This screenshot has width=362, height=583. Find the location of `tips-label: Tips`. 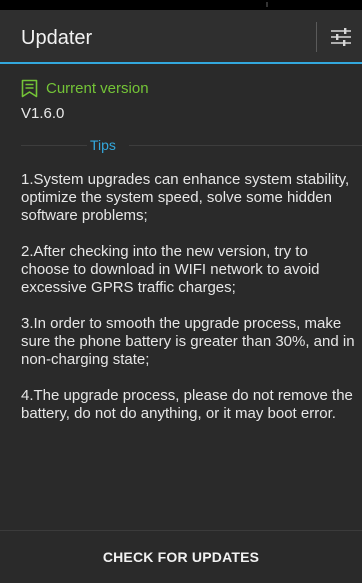

tips-label: Tips is located at coordinates (103, 145).